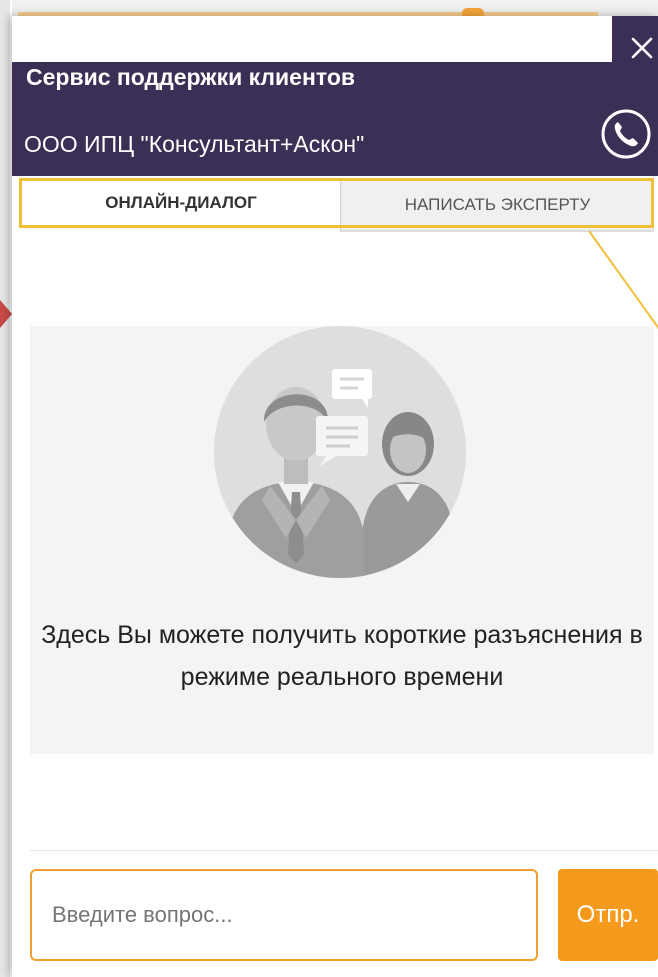 Image resolution: width=658 pixels, height=977 pixels. I want to click on annotation-arrow, so click(6, 314).